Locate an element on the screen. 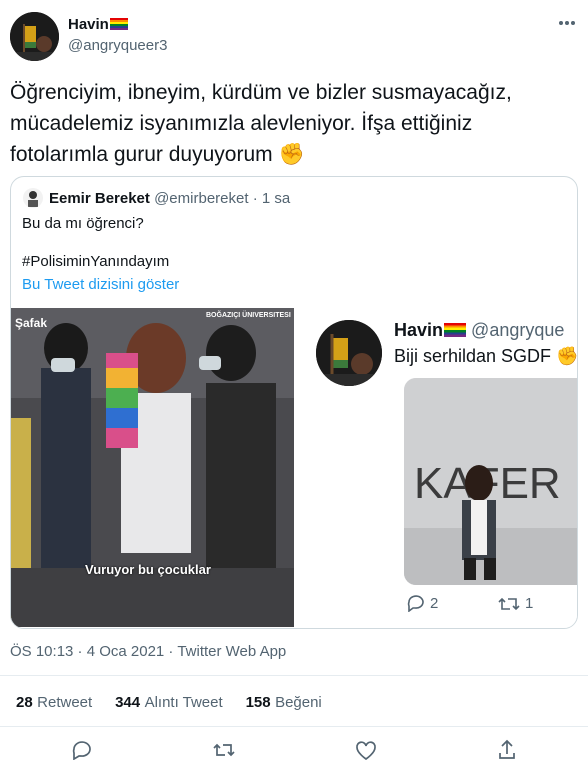 The image size is (588, 773). author-name-row: Havin is located at coordinates (98, 25).